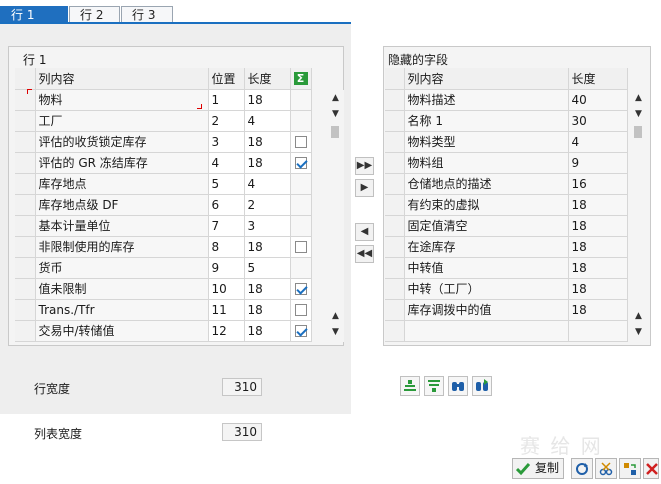 Image resolution: width=661 pixels, height=484 pixels. Describe the element at coordinates (638, 132) in the screenshot. I see `scroll-thumb` at that location.